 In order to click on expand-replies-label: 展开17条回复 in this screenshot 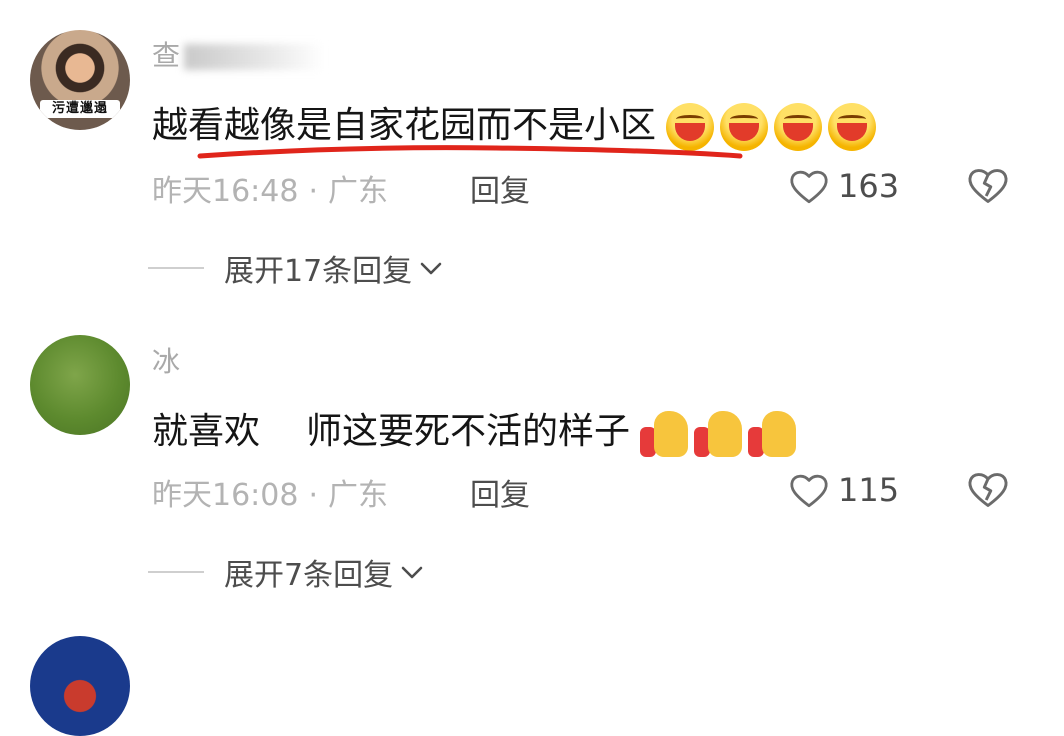, I will do `click(318, 271)`.